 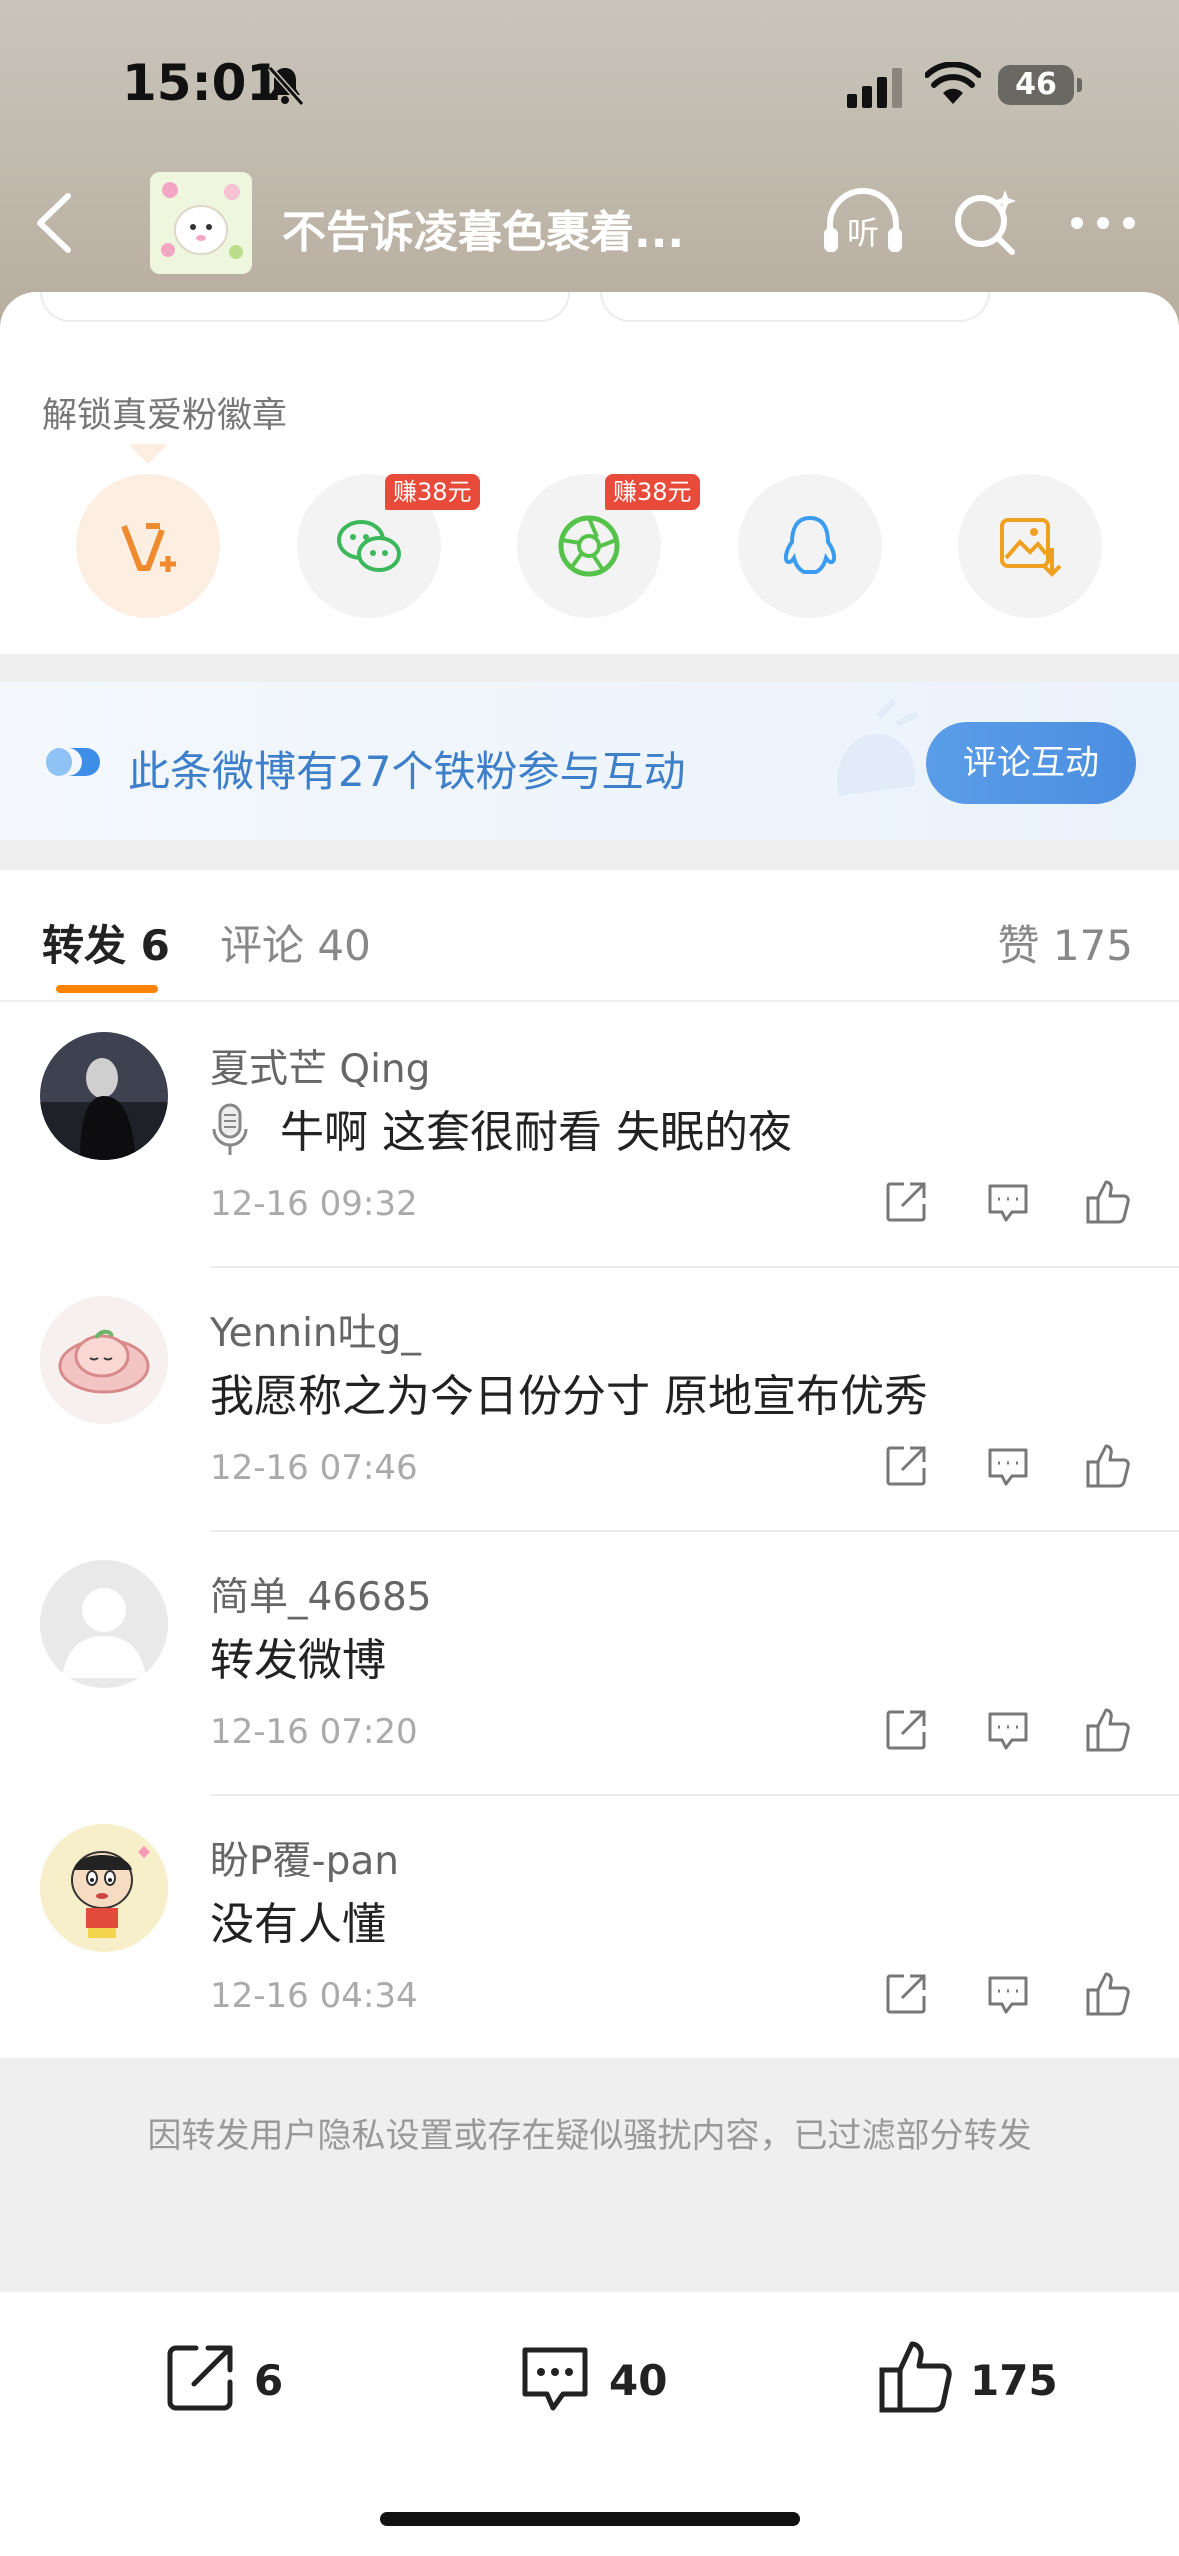 I want to click on repost-content: 牛啊 这套很耐看 失眠的夜, so click(x=501, y=1128).